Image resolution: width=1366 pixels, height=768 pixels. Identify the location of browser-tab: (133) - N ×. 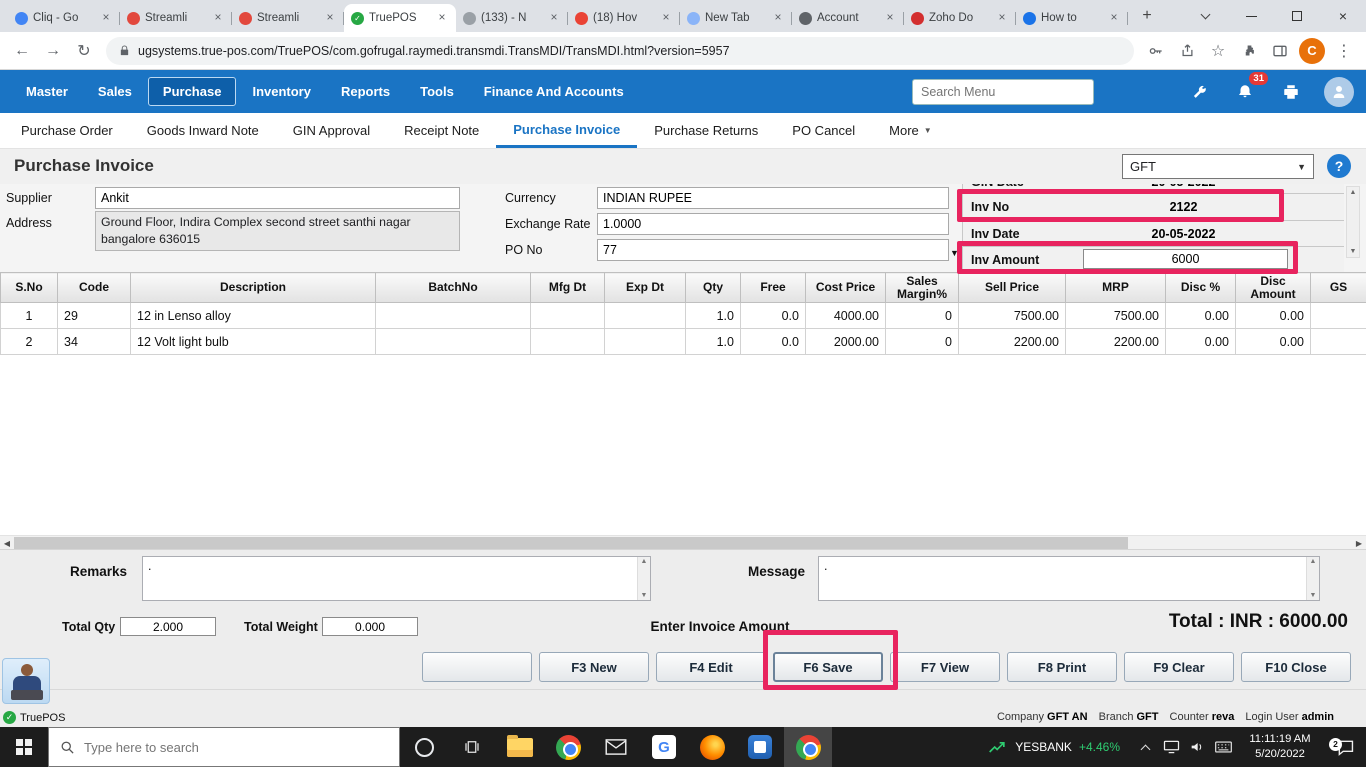
(512, 18).